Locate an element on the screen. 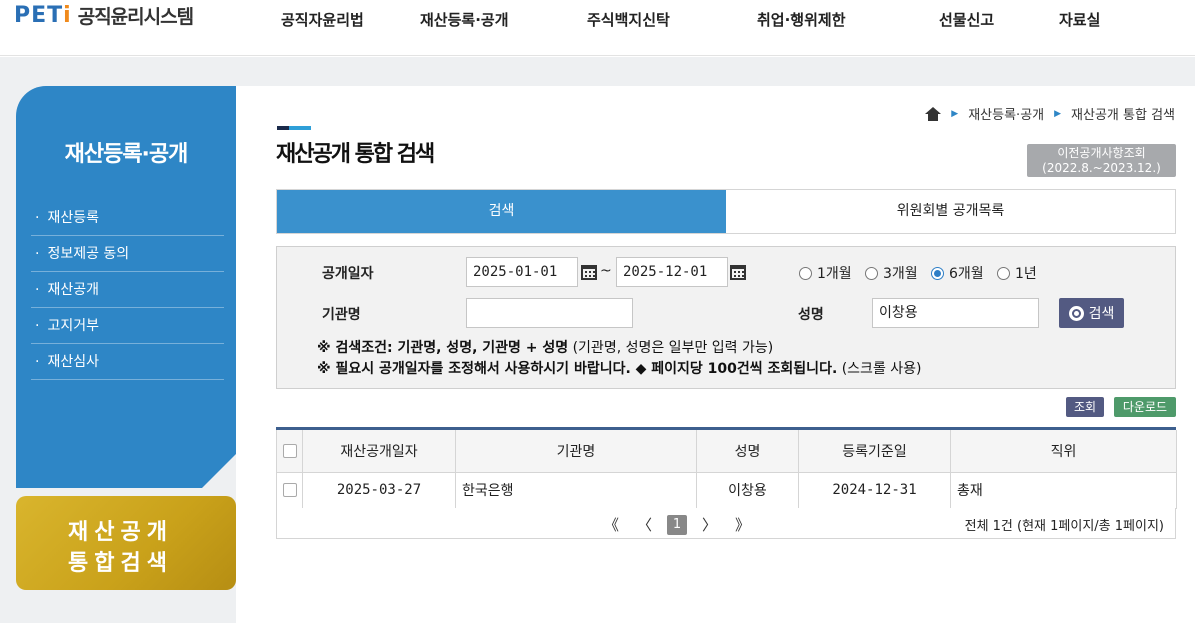  prev-page-icon: 〈 is located at coordinates (644, 524).